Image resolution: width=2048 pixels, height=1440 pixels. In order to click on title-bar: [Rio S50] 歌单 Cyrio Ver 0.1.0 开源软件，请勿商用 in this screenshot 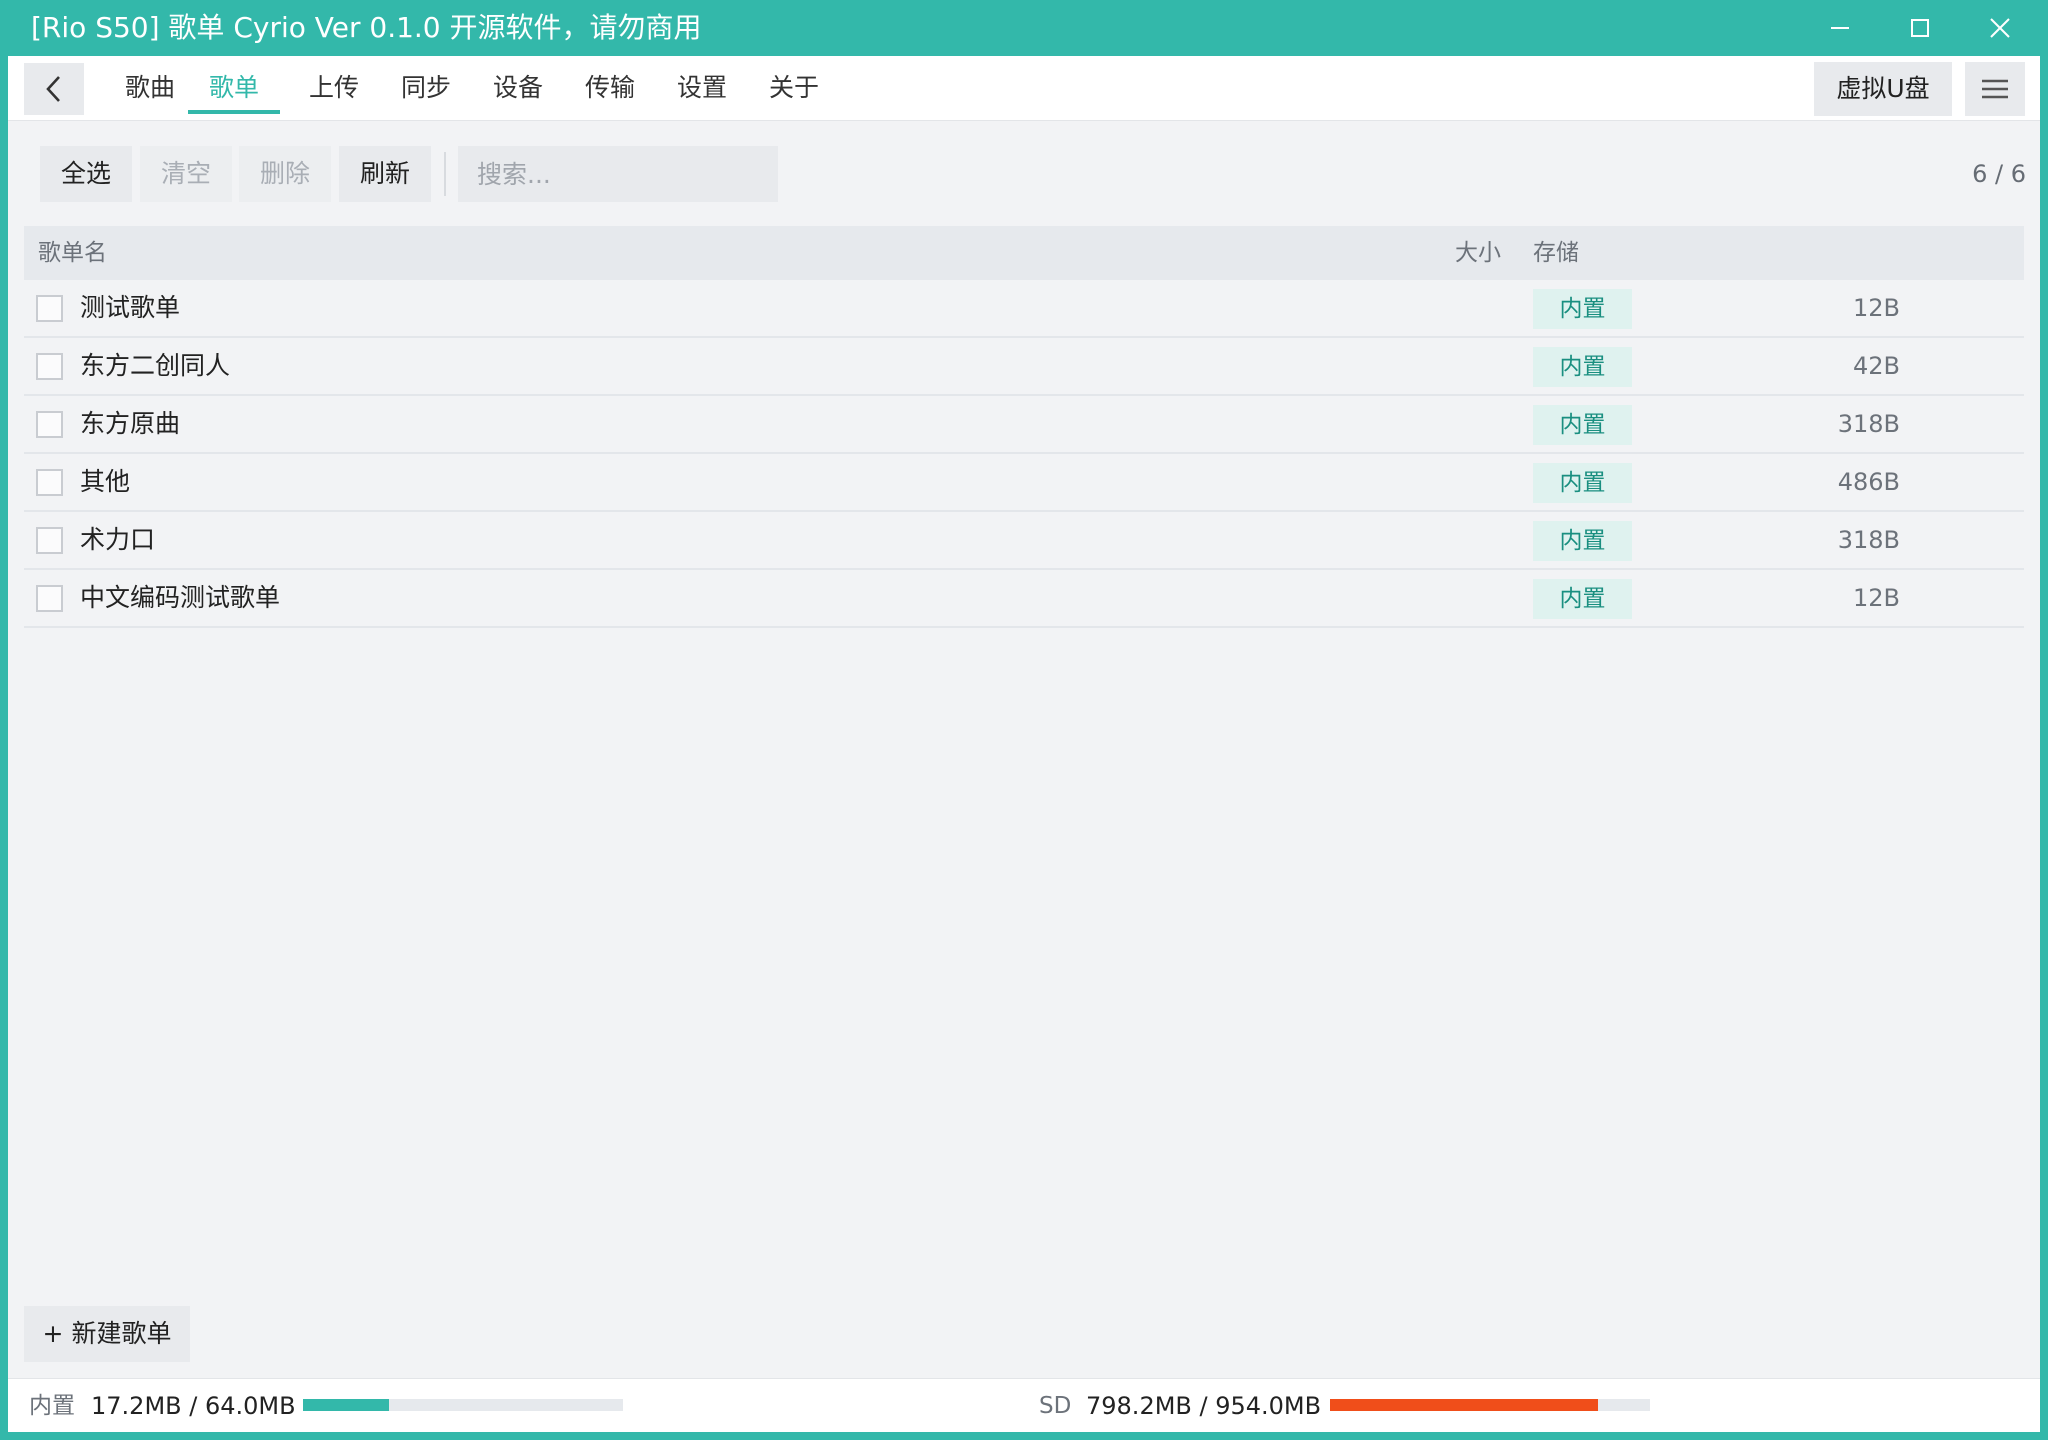, I will do `click(1024, 28)`.